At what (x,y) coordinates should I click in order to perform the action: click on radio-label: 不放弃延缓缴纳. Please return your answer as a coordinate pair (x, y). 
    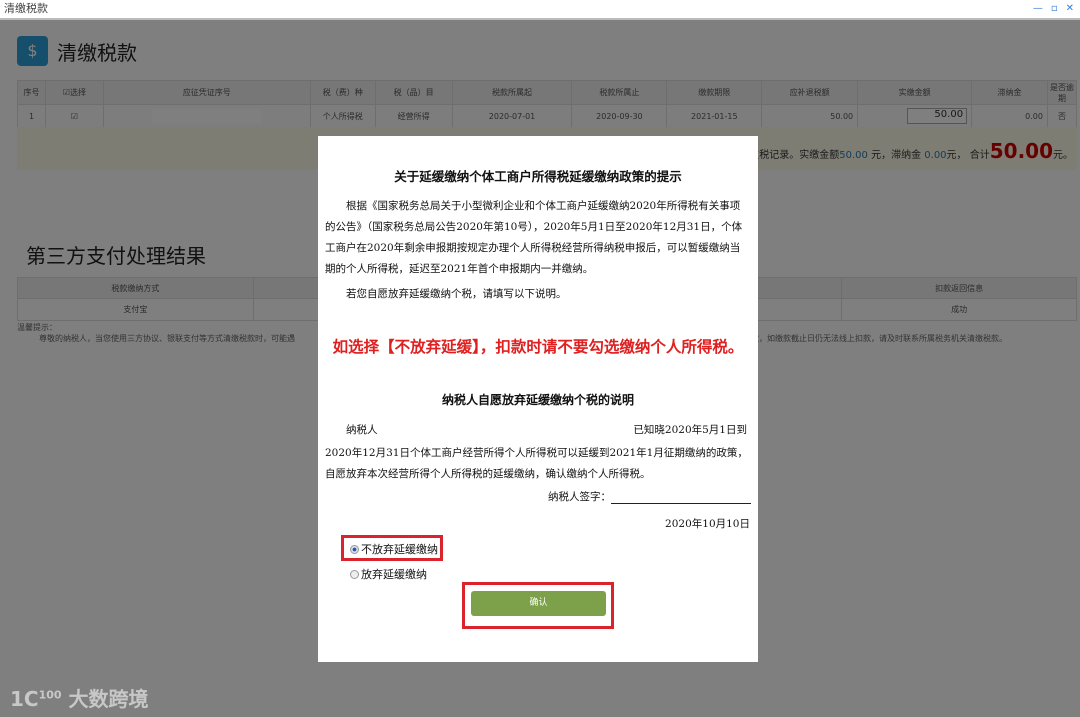
    Looking at the image, I should click on (399, 549).